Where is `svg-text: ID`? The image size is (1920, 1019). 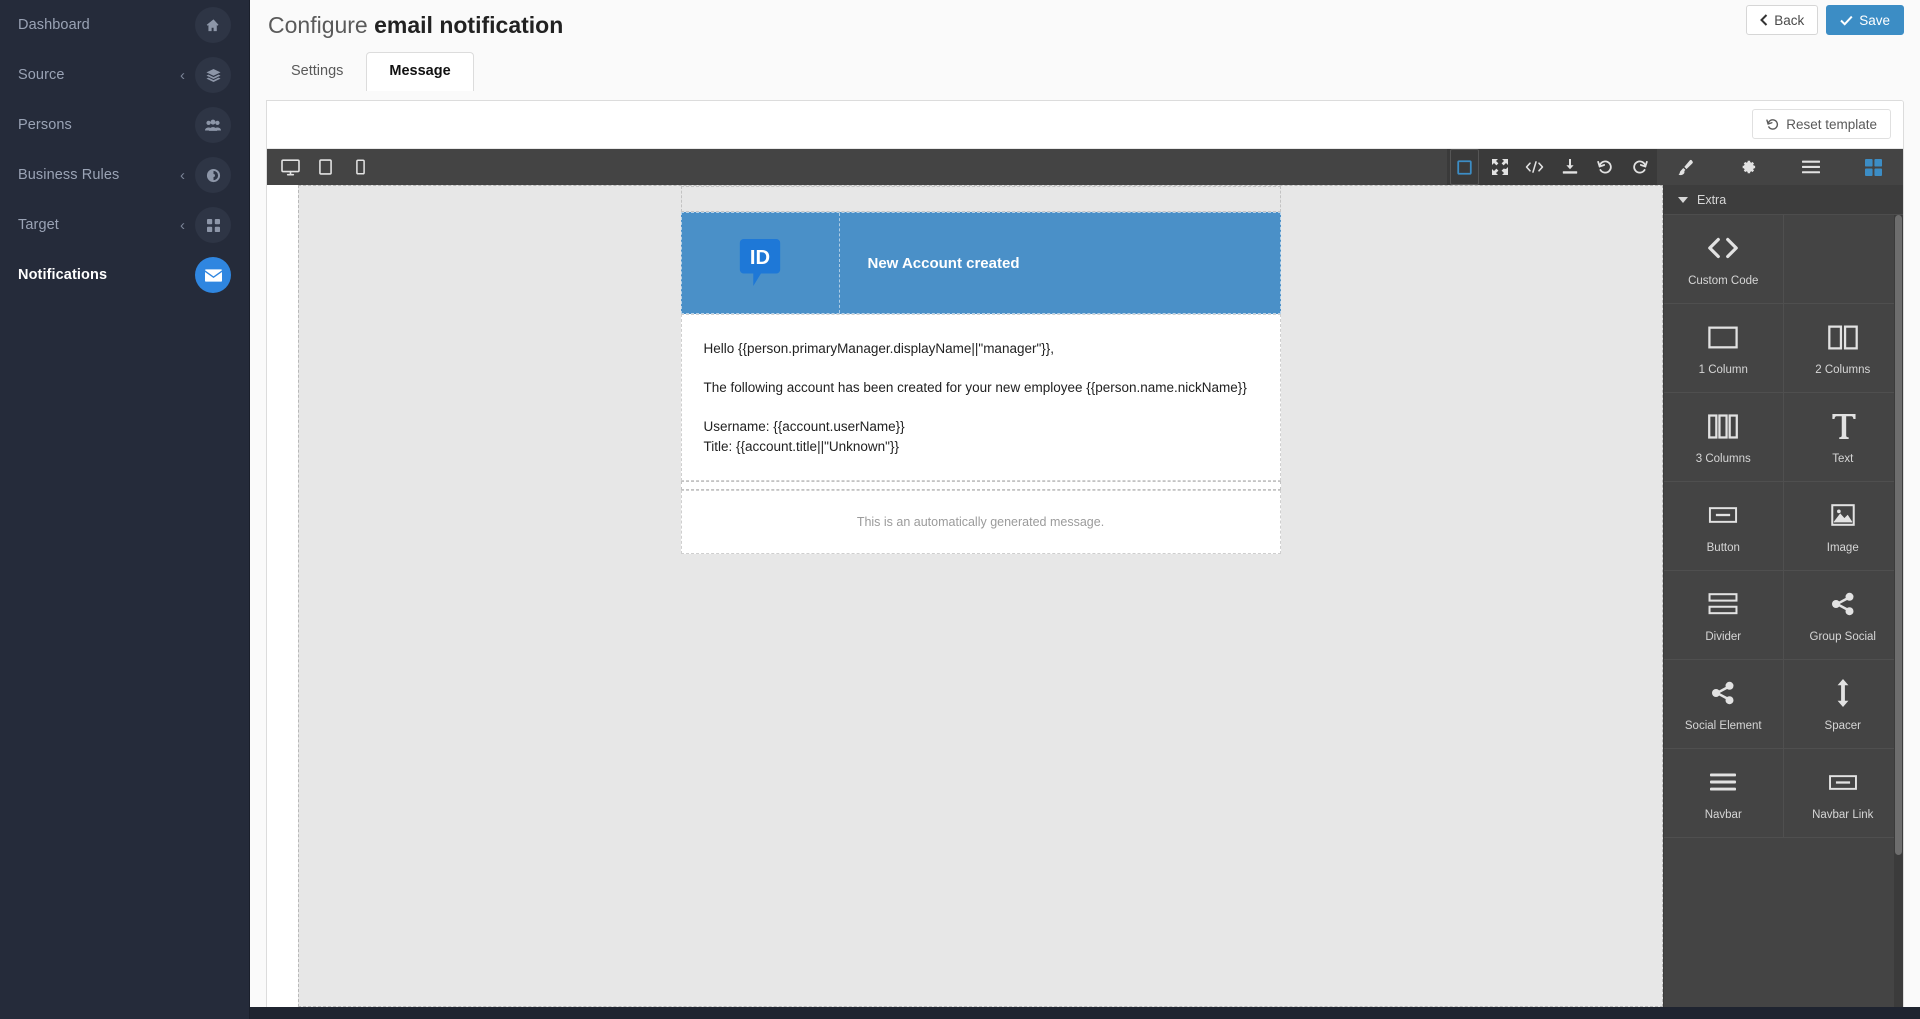
svg-text: ID is located at coordinates (760, 258).